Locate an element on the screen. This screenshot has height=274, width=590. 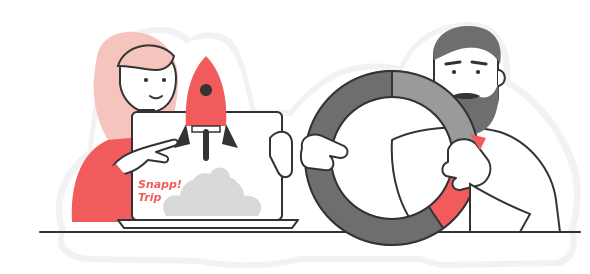
brand-line-2: Trip is located at coordinates (149, 197).